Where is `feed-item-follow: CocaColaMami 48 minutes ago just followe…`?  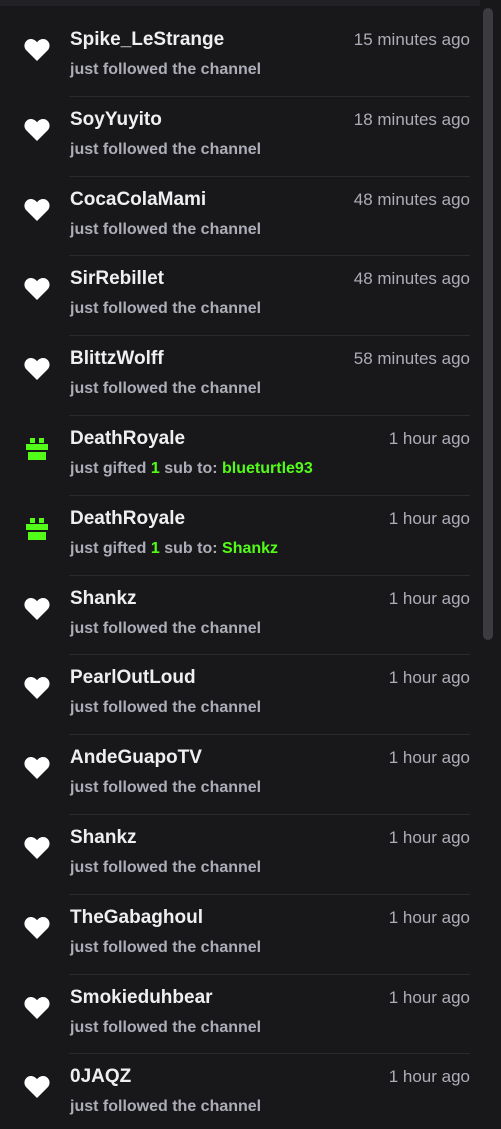
feed-item-follow: CocaColaMami 48 minutes ago just followe… is located at coordinates (240, 217).